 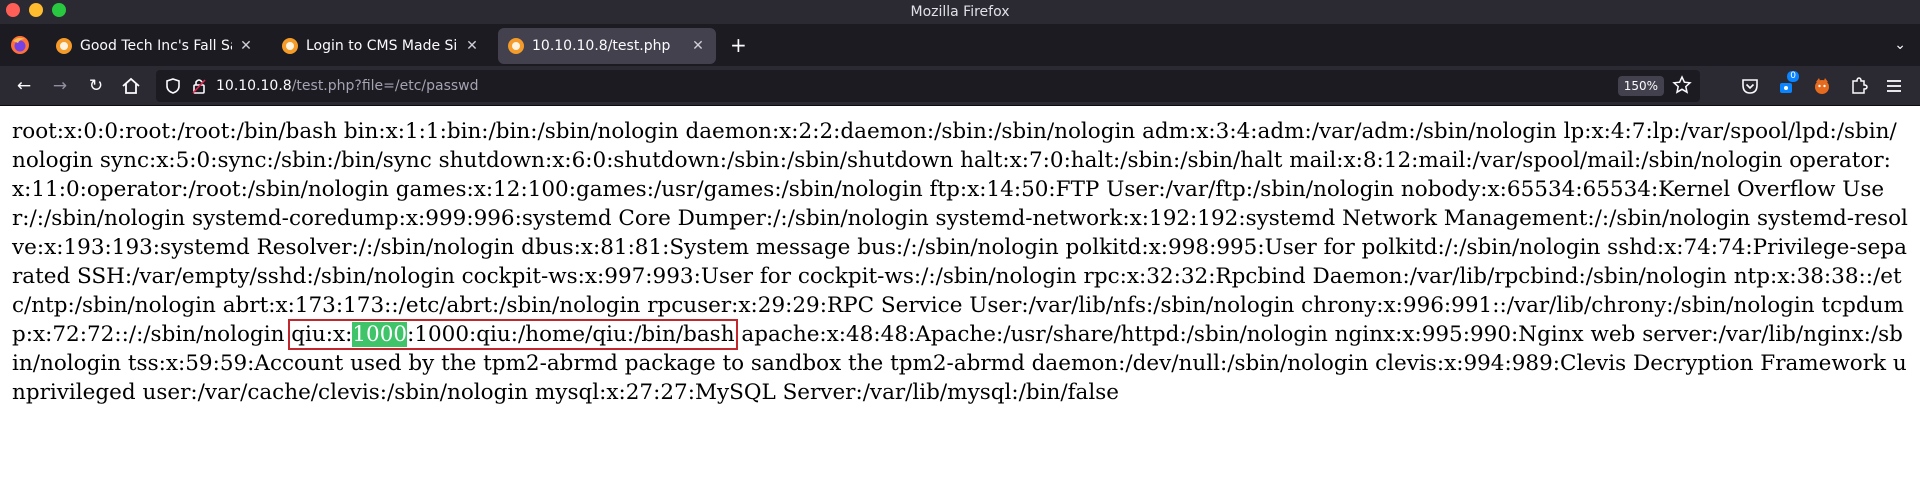 I want to click on window-titlebar: Mozilla Firefox, so click(x=960, y=12).